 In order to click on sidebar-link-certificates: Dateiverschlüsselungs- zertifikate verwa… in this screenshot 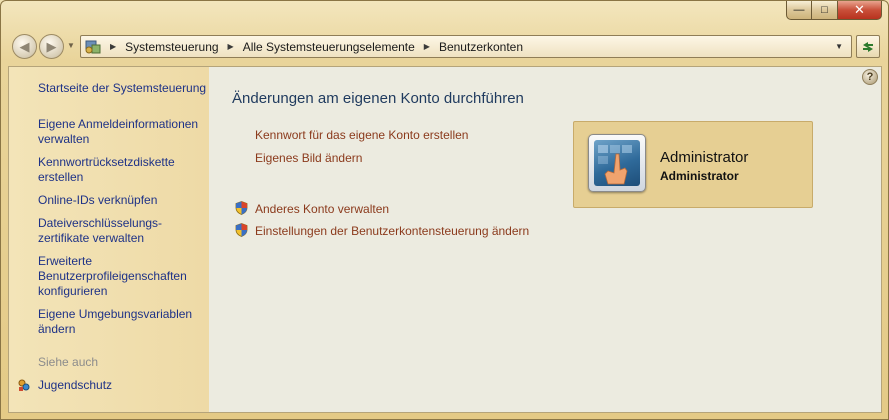, I will do `click(100, 231)`.